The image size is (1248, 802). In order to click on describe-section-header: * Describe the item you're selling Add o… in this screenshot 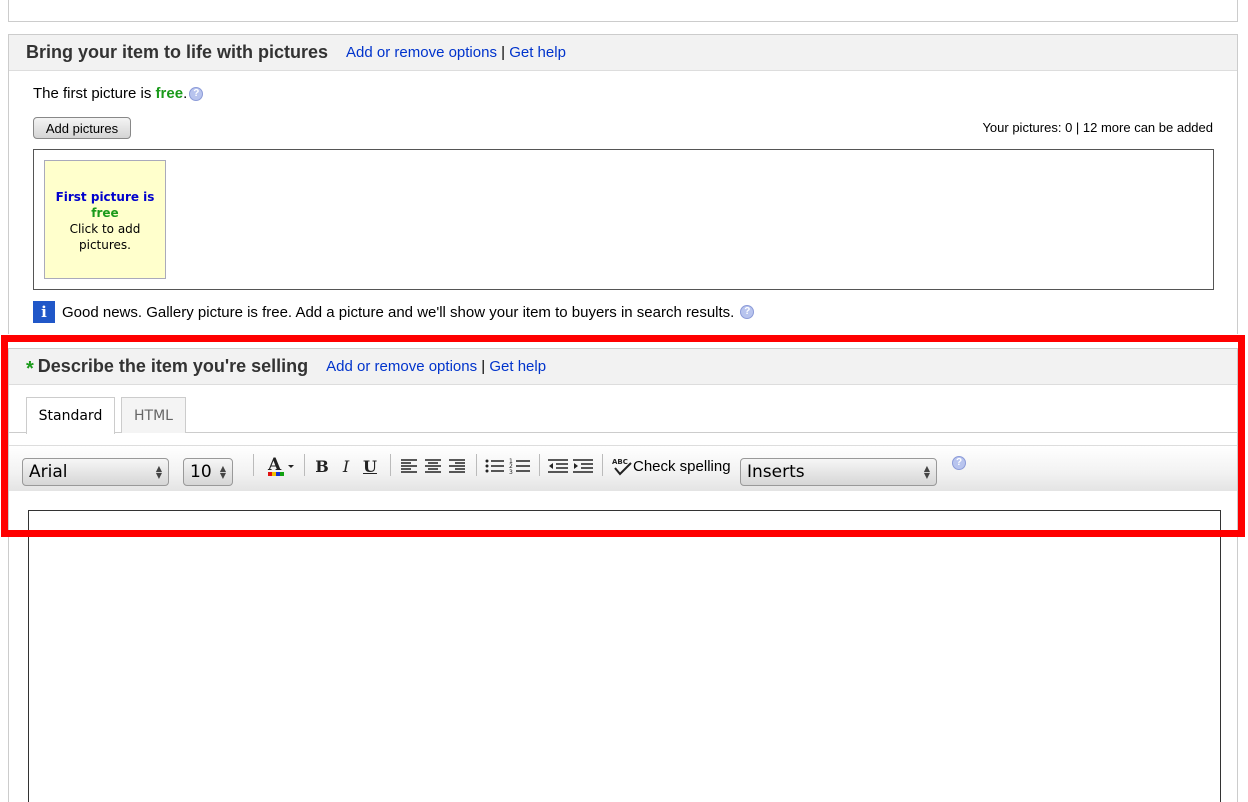, I will do `click(623, 367)`.